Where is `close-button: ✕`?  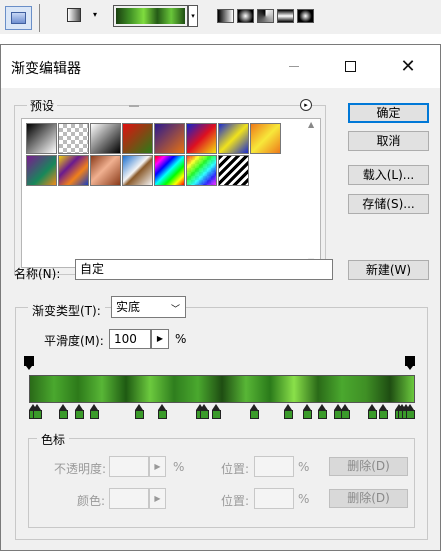 close-button: ✕ is located at coordinates (408, 66).